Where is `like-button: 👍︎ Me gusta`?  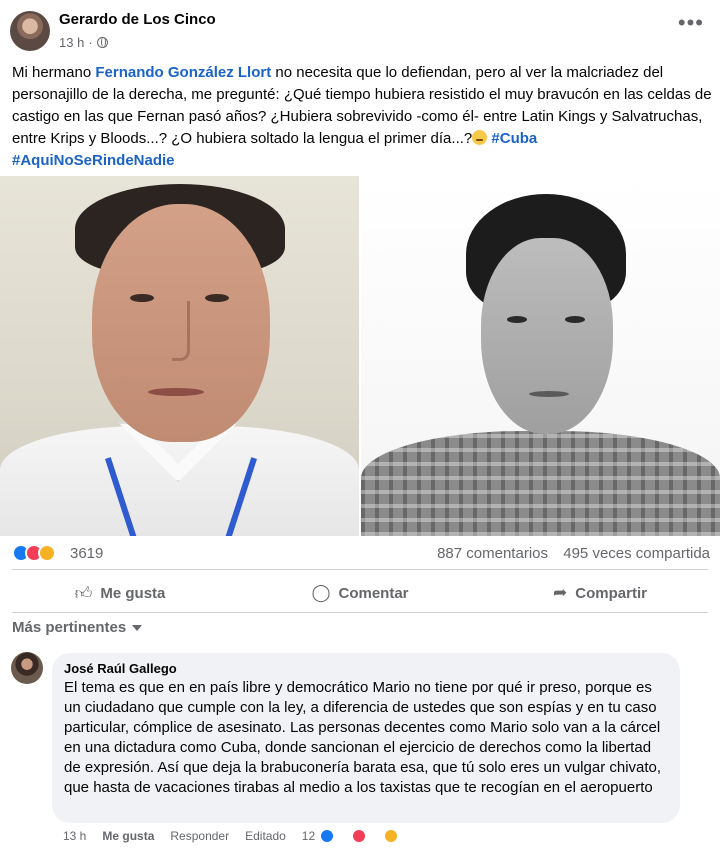
like-button: 👍︎ Me gusta is located at coordinates (120, 593).